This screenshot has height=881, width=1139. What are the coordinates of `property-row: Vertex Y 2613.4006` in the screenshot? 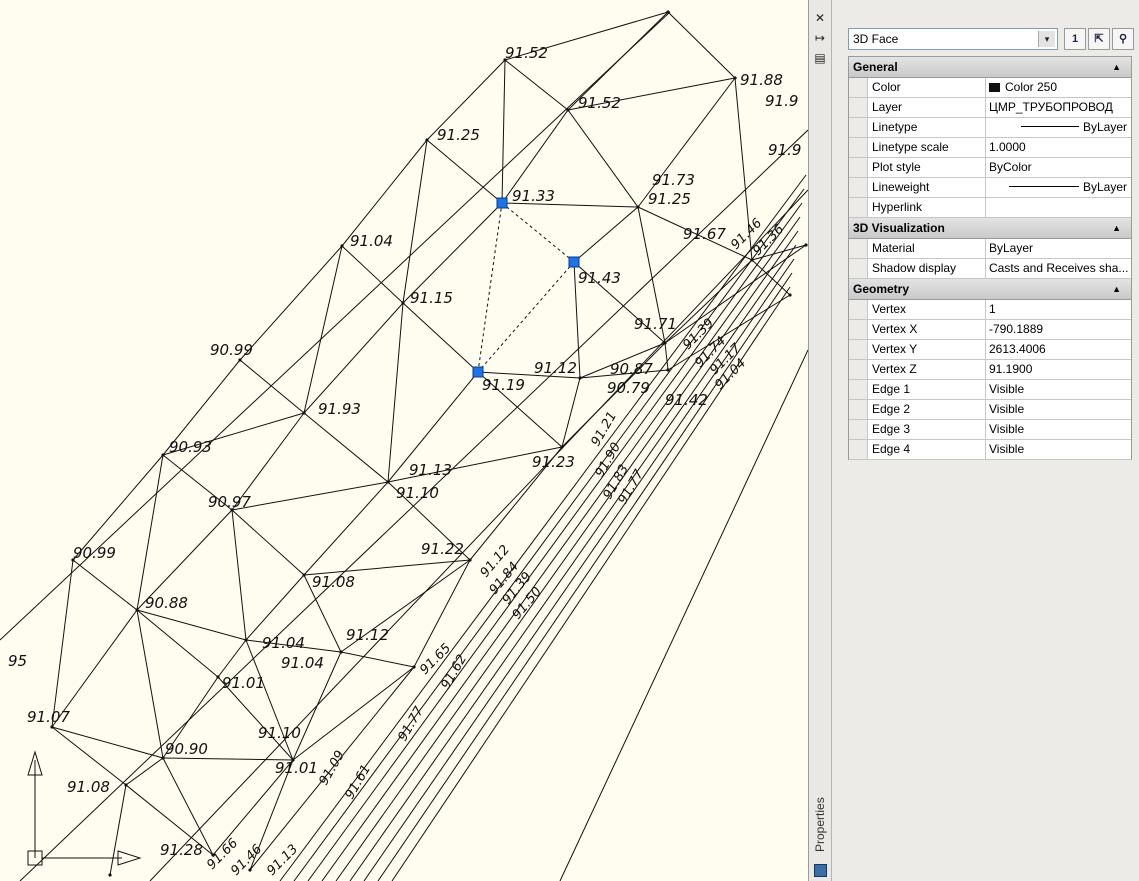 It's located at (990, 350).